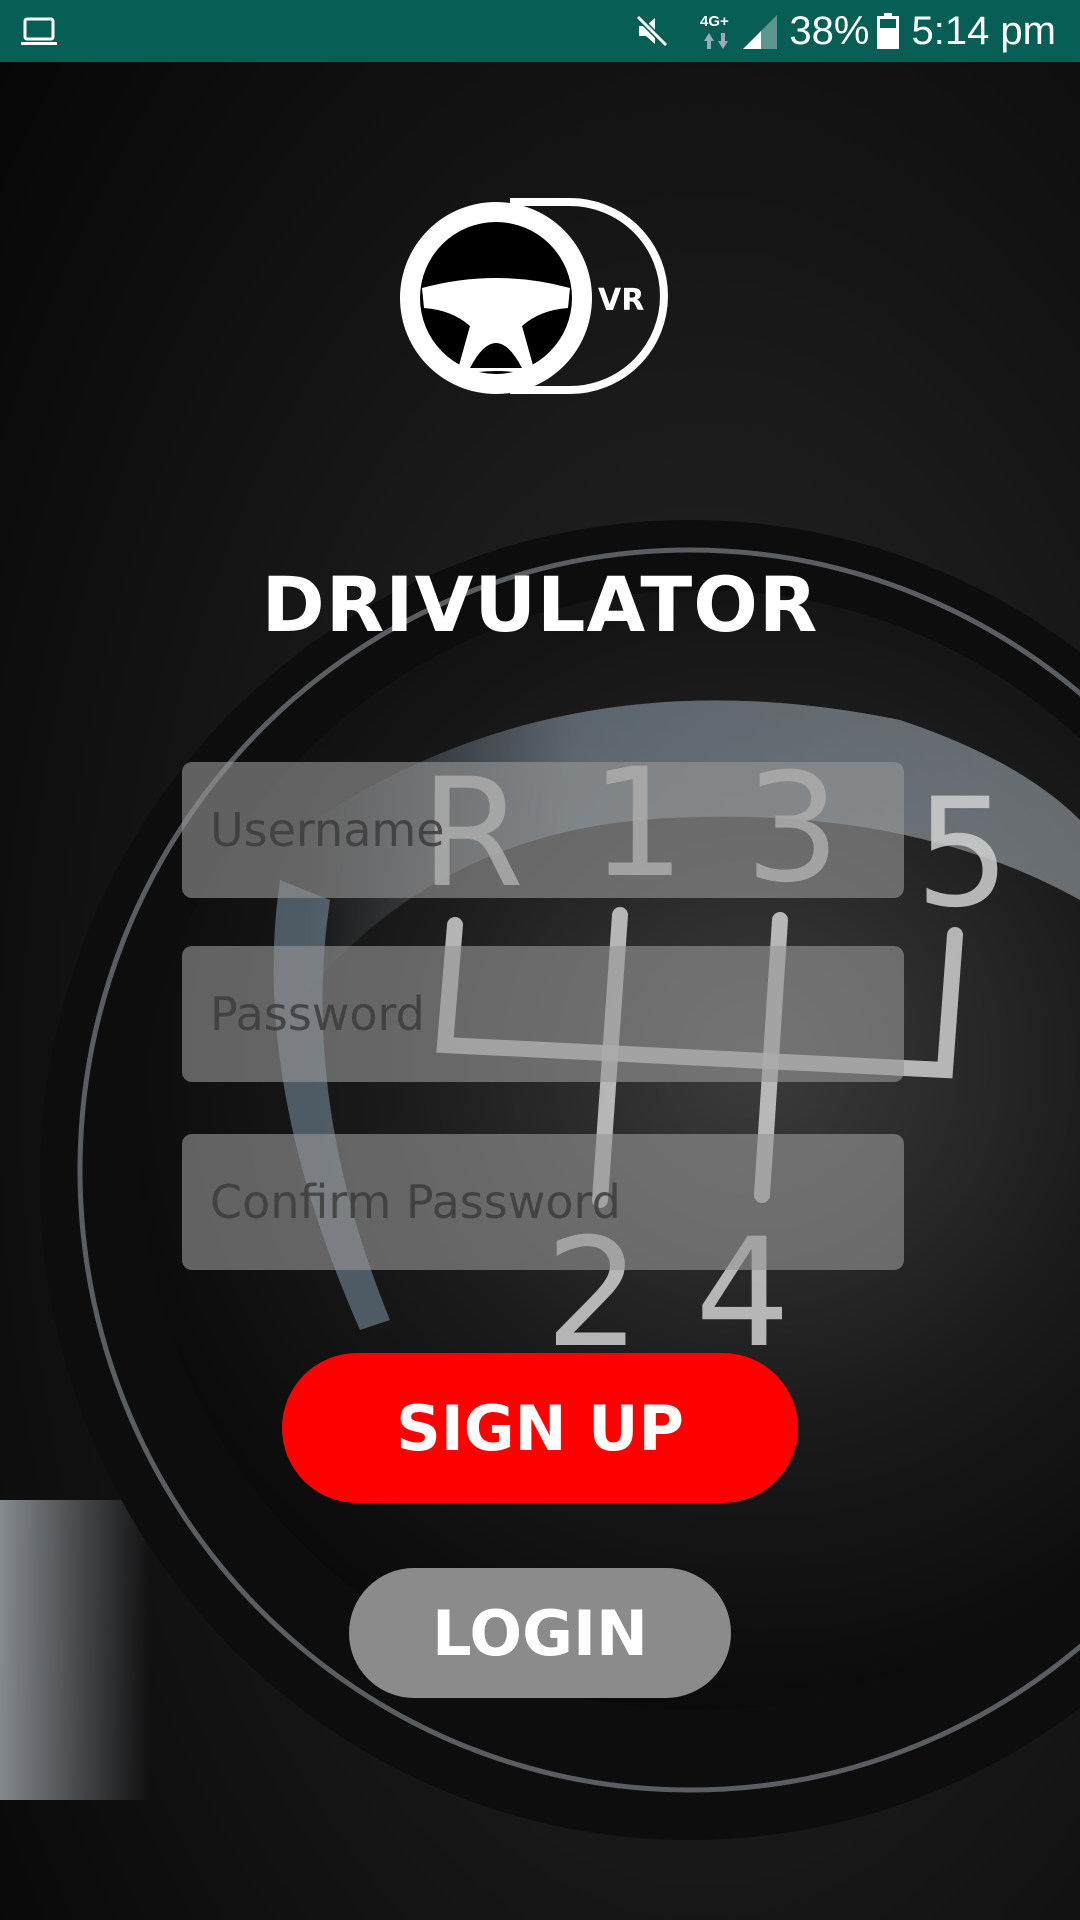 The image size is (1080, 1920). I want to click on network-type-text: 4G+, so click(714, 21).